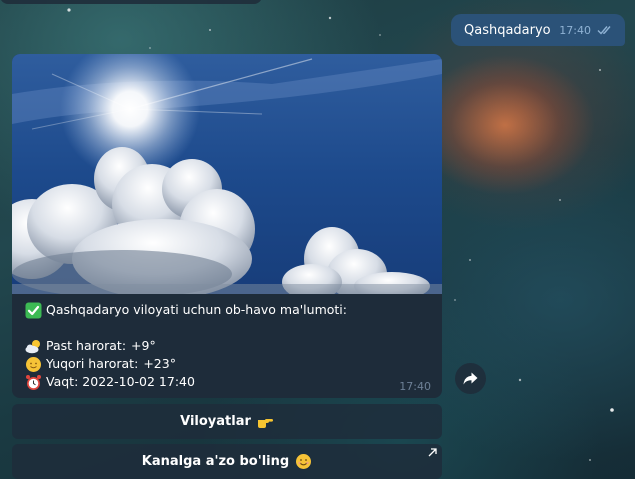 The width and height of the screenshot is (635, 479). I want to click on previous-message-edge, so click(131, 2).